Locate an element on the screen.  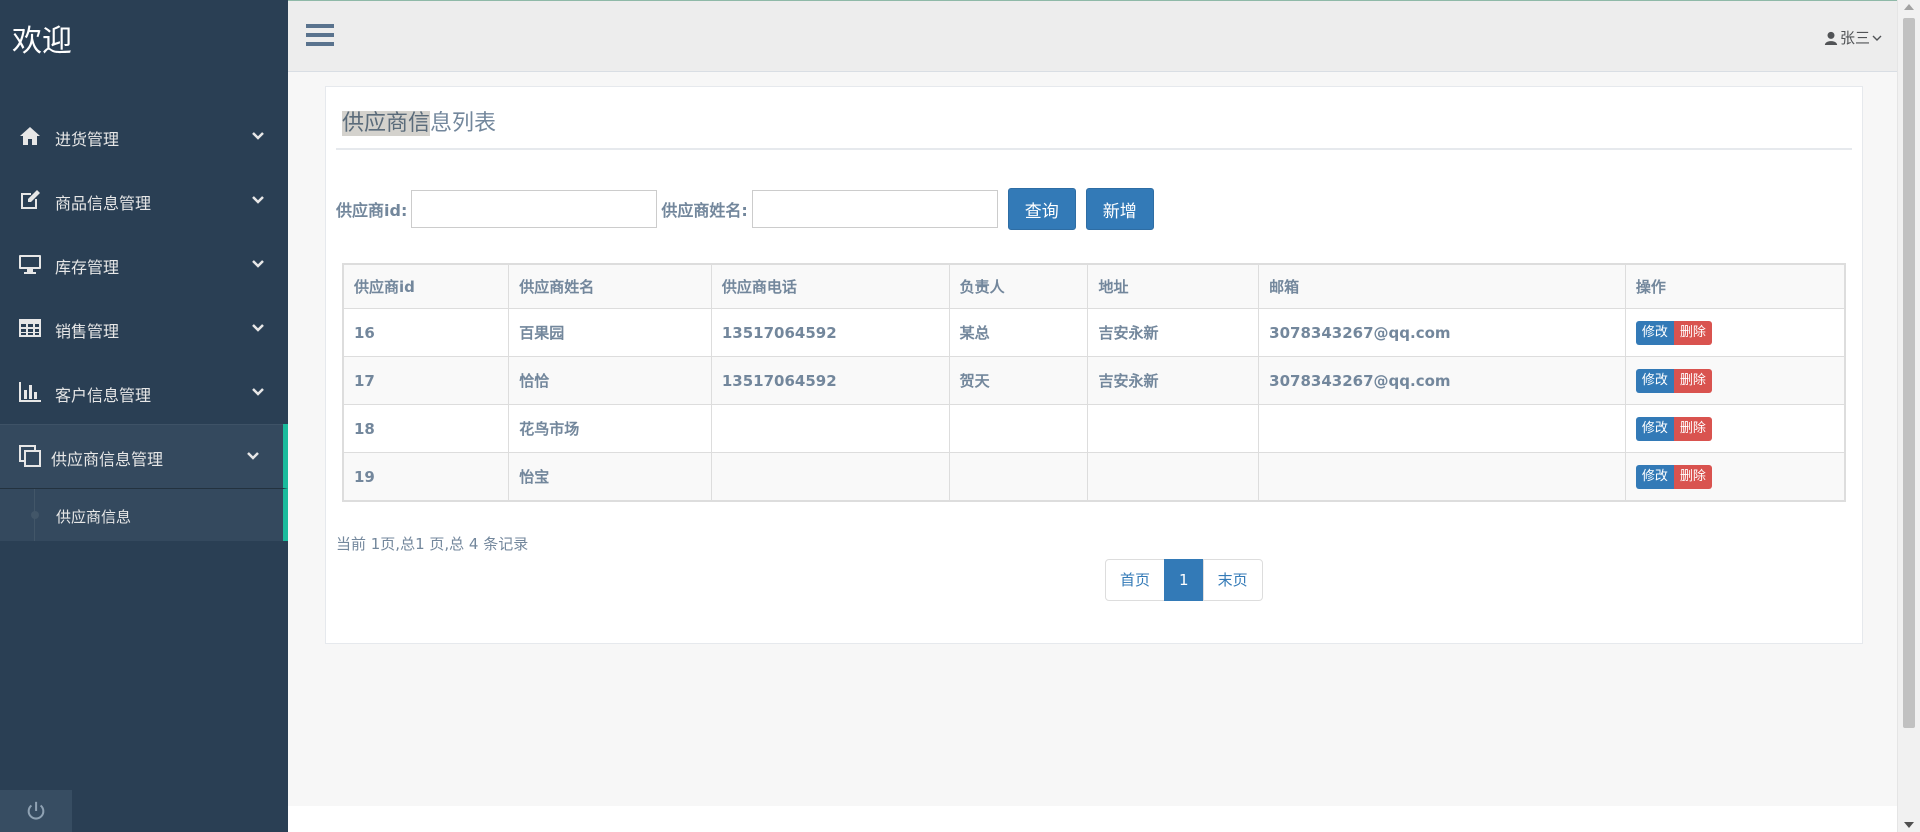
column-header: 供应商电话 is located at coordinates (830, 286).